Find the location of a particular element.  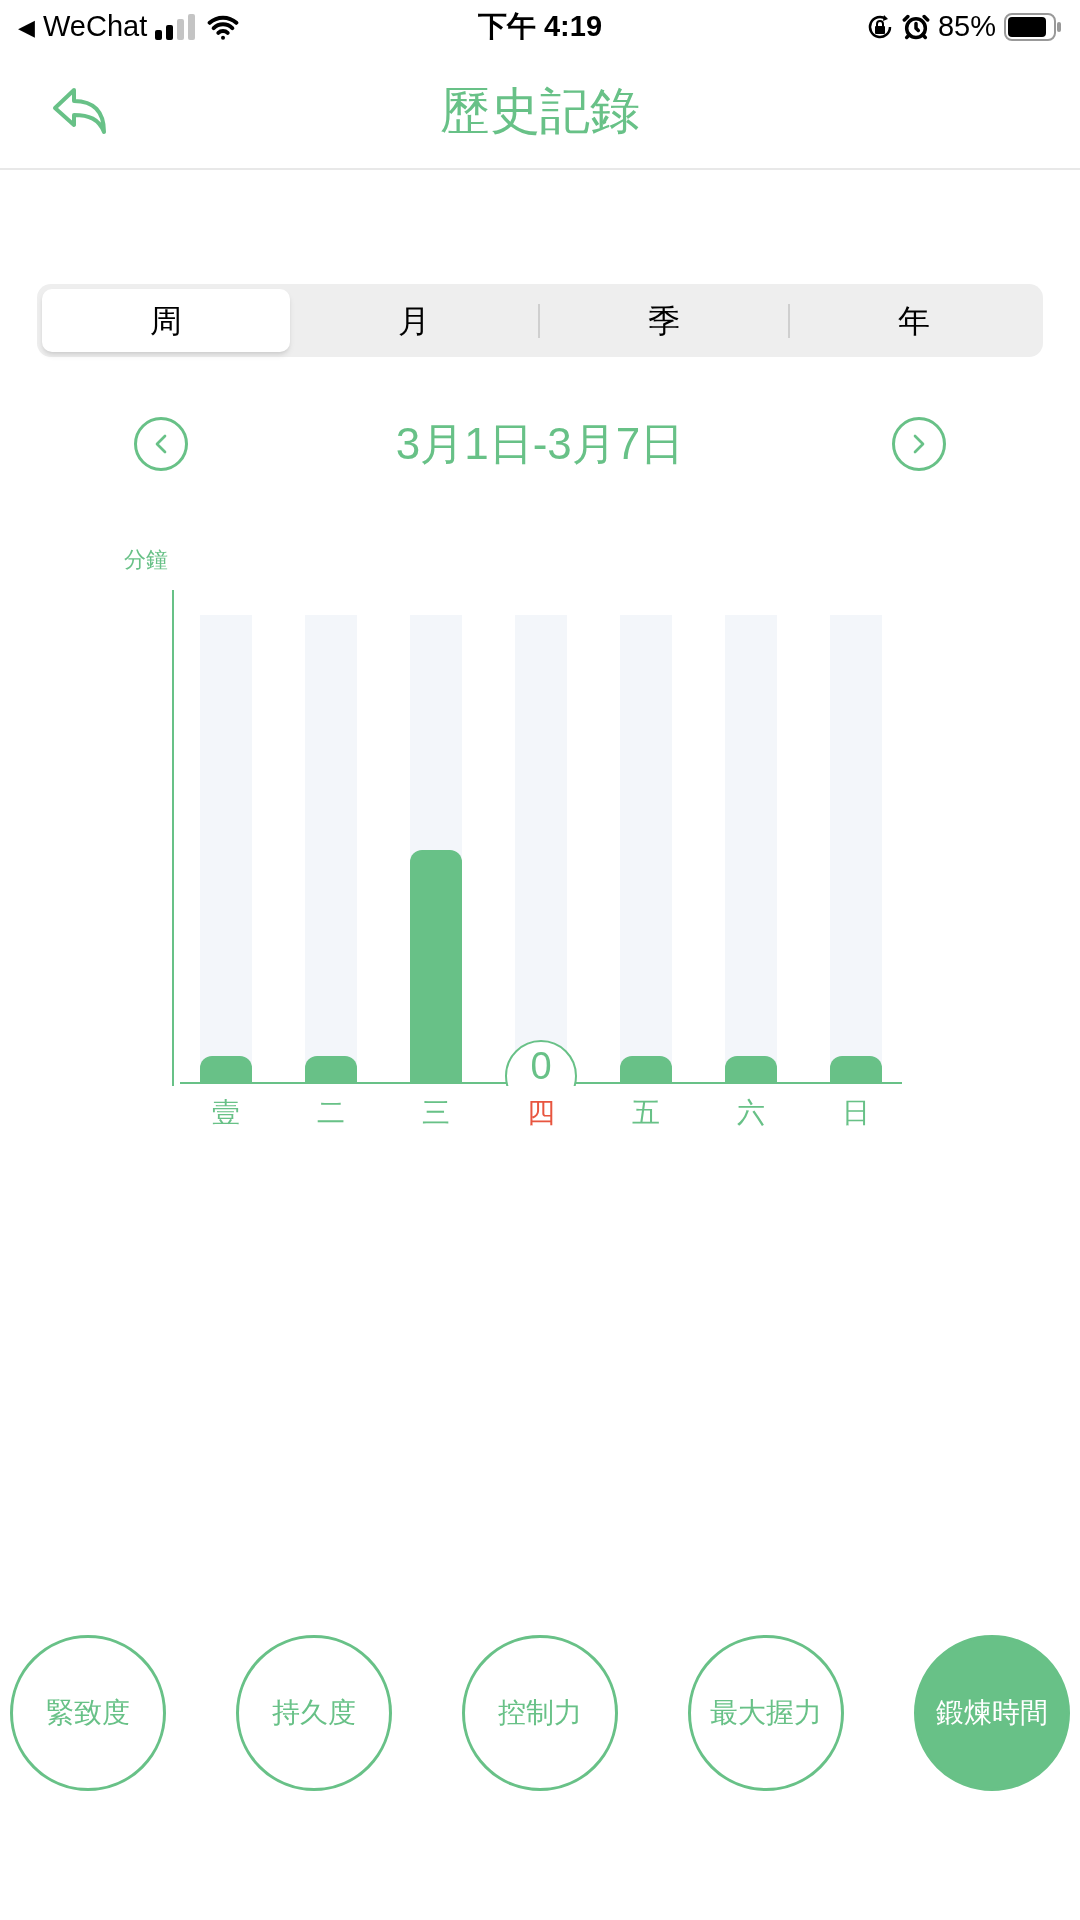

day-label: 五 is located at coordinates (646, 1113).